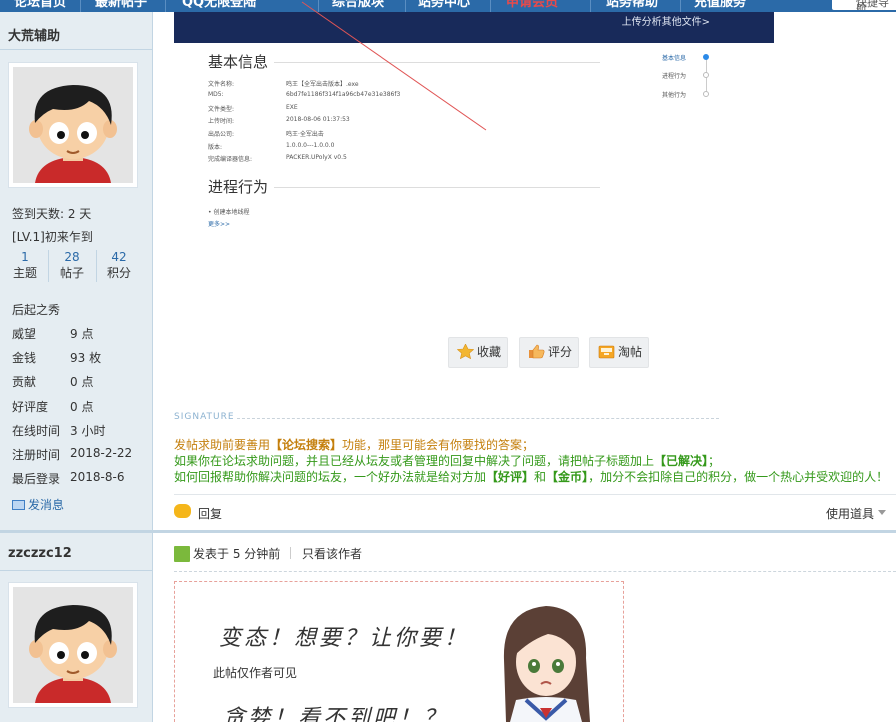 The image size is (896, 722). What do you see at coordinates (182, 554) in the screenshot?
I see `online-status-icon` at bounding box center [182, 554].